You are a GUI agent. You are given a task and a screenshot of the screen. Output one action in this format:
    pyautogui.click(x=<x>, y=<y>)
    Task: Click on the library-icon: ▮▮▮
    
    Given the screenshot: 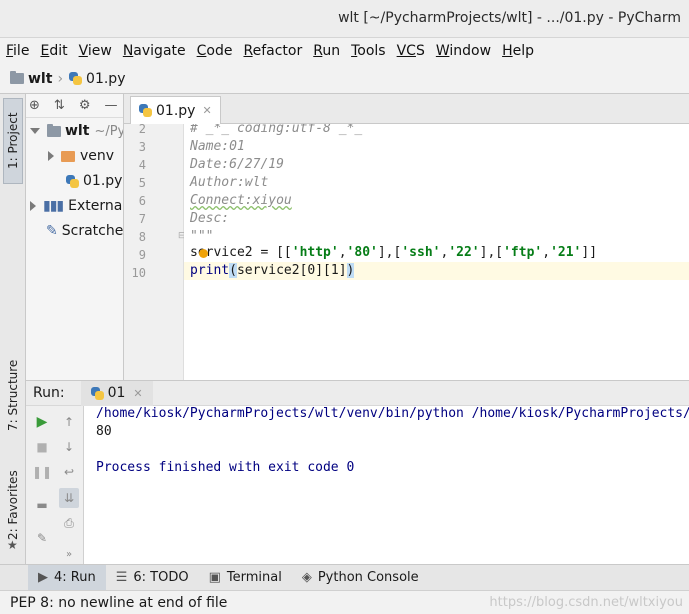 What is the action you would take?
    pyautogui.click(x=53, y=206)
    